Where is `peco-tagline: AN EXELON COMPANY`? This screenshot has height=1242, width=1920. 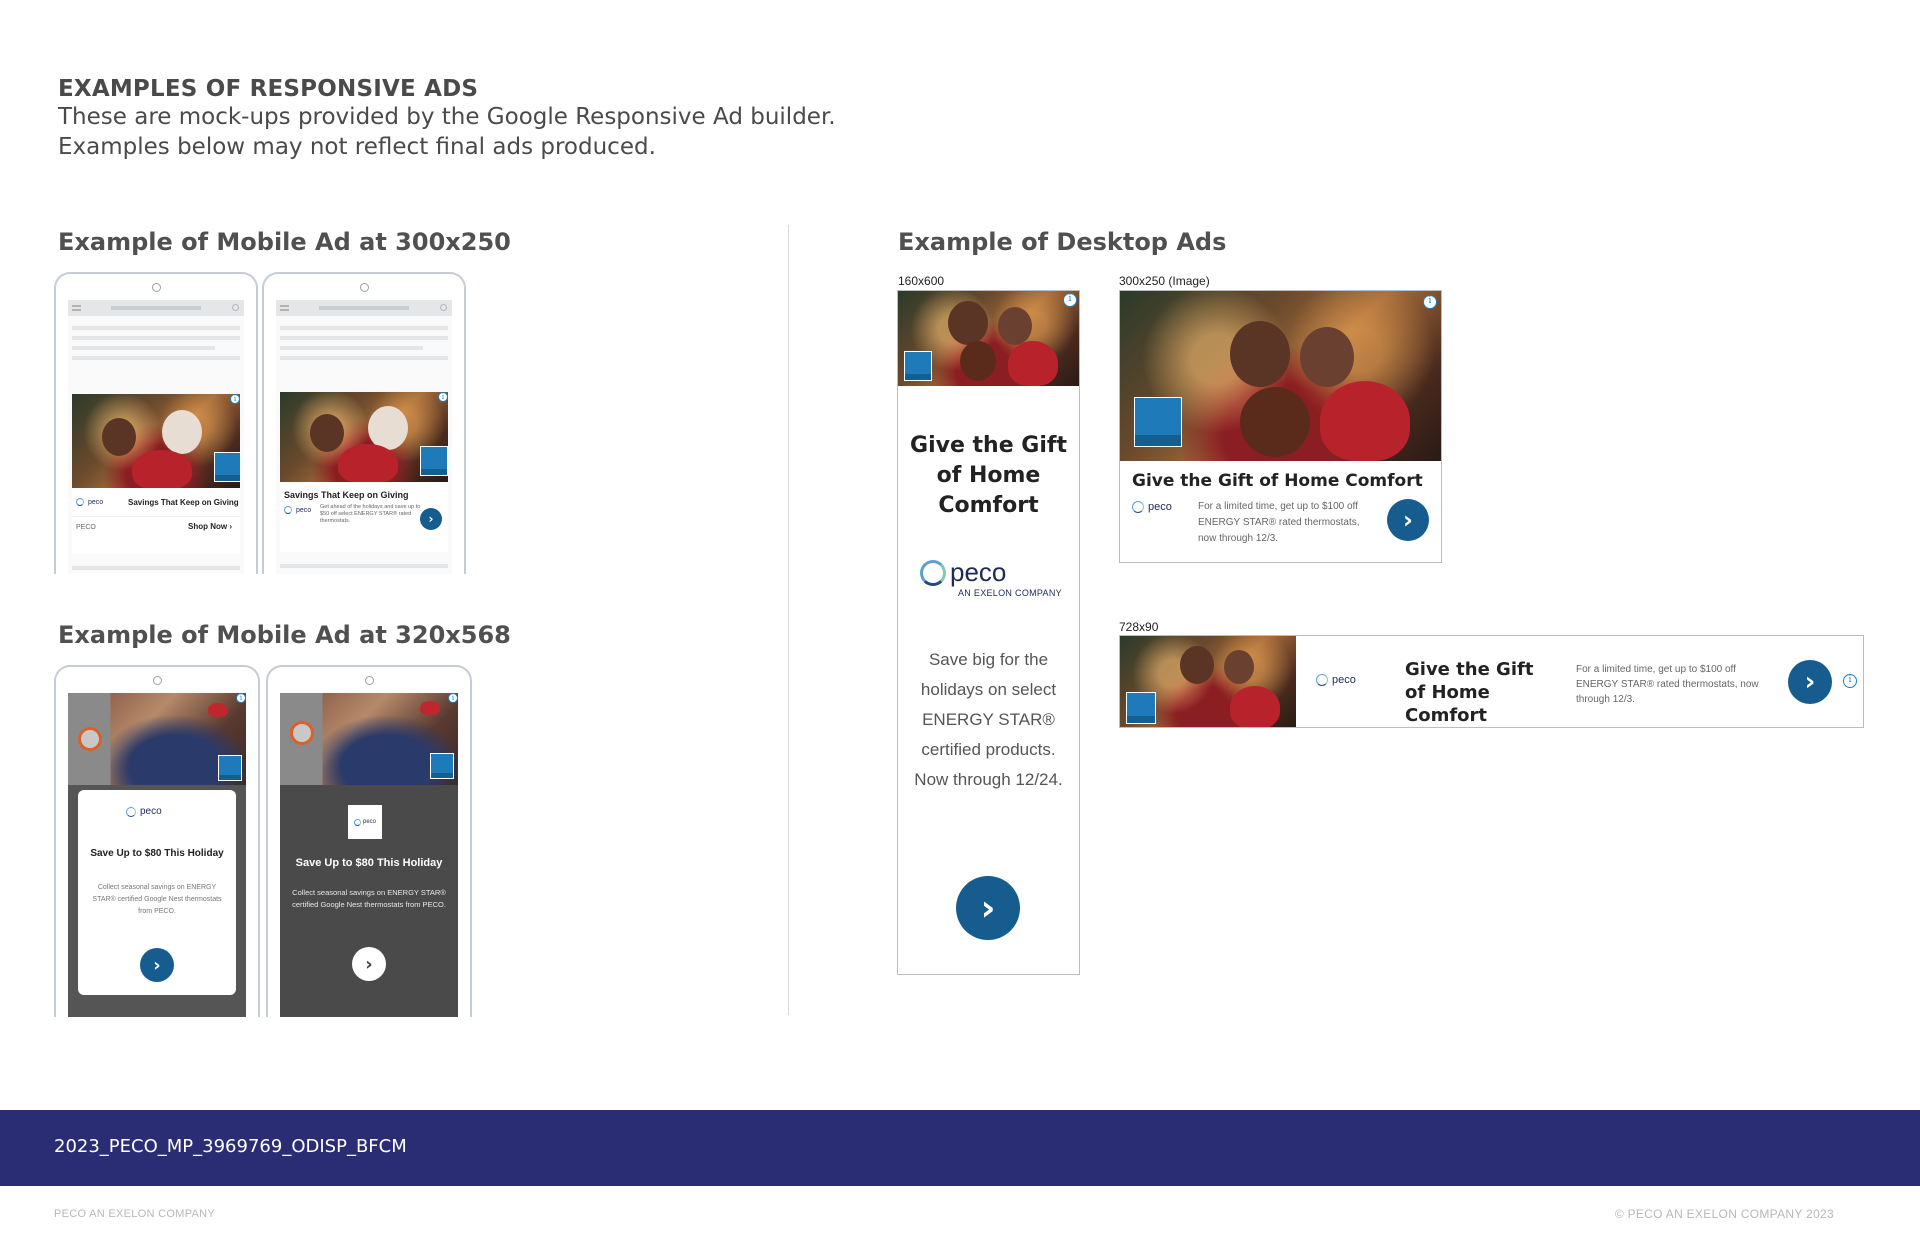
peco-tagline: AN EXELON COMPANY is located at coordinates (1010, 593).